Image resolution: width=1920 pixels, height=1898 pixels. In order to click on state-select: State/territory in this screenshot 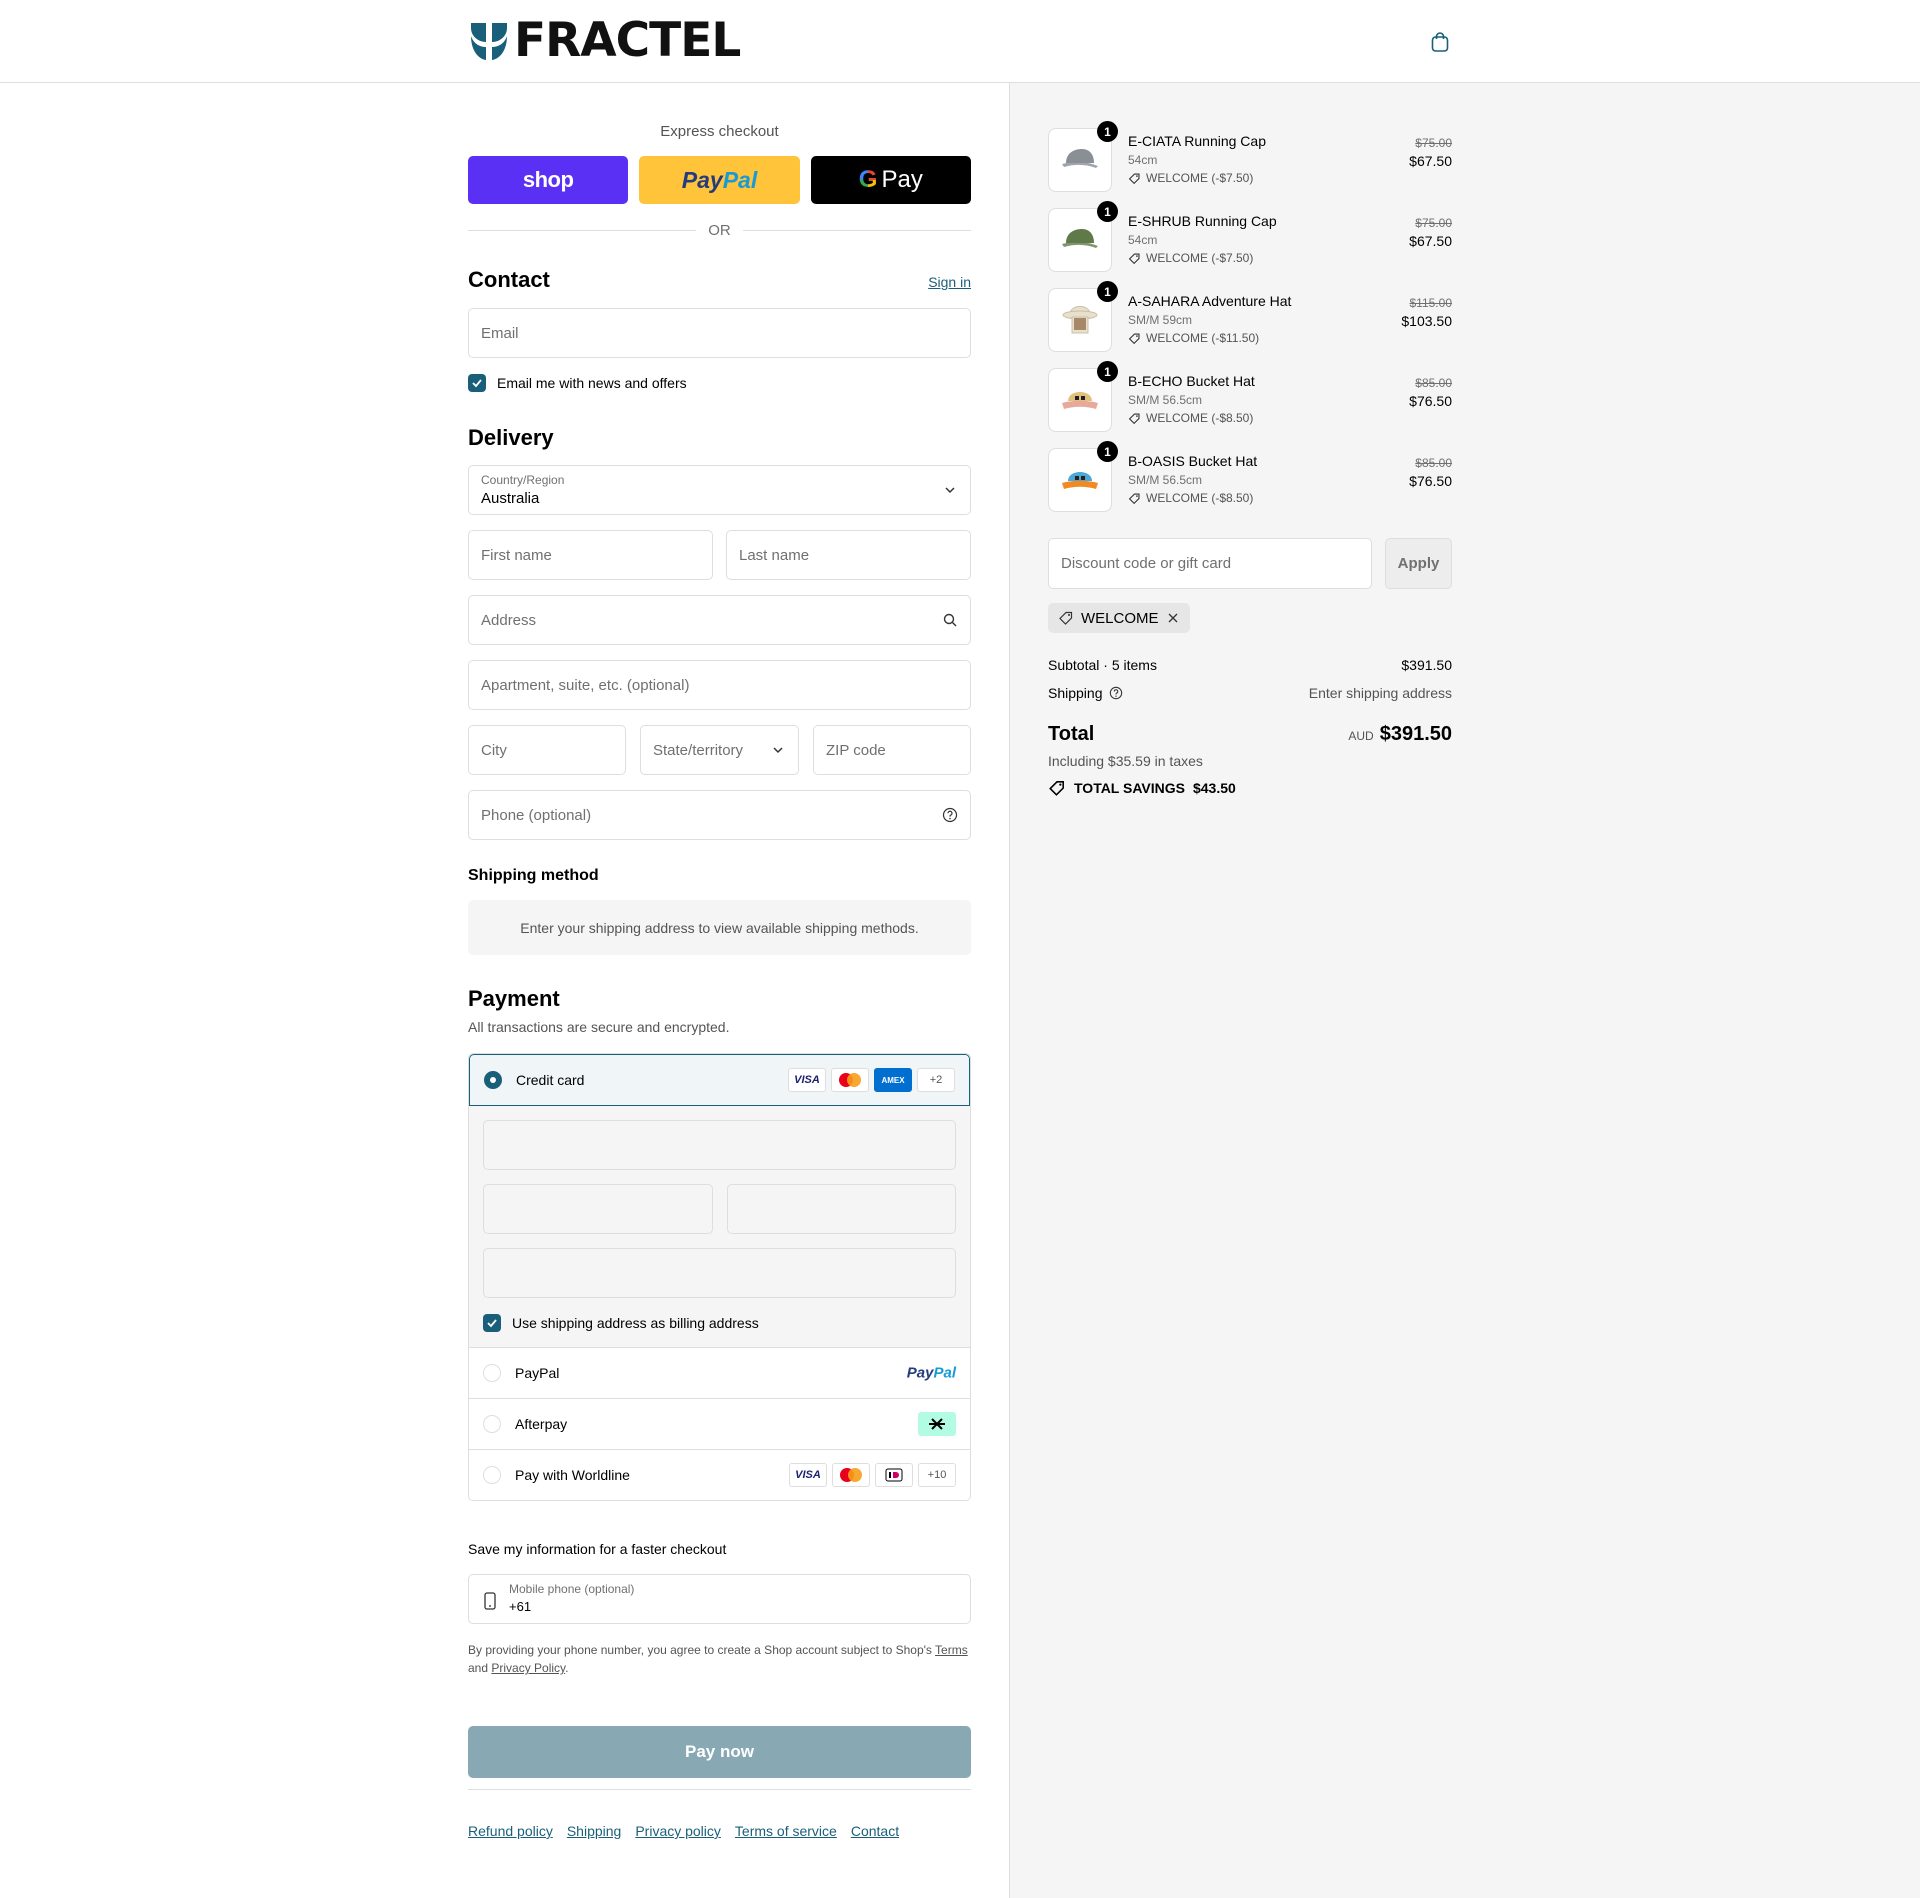, I will do `click(719, 750)`.